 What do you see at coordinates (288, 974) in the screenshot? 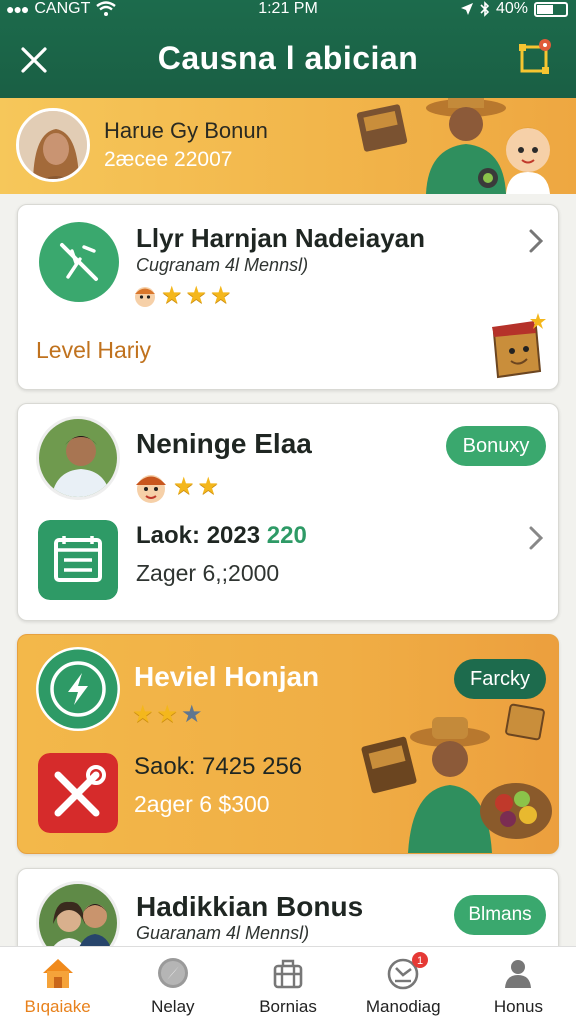
I see `briefcase-icon` at bounding box center [288, 974].